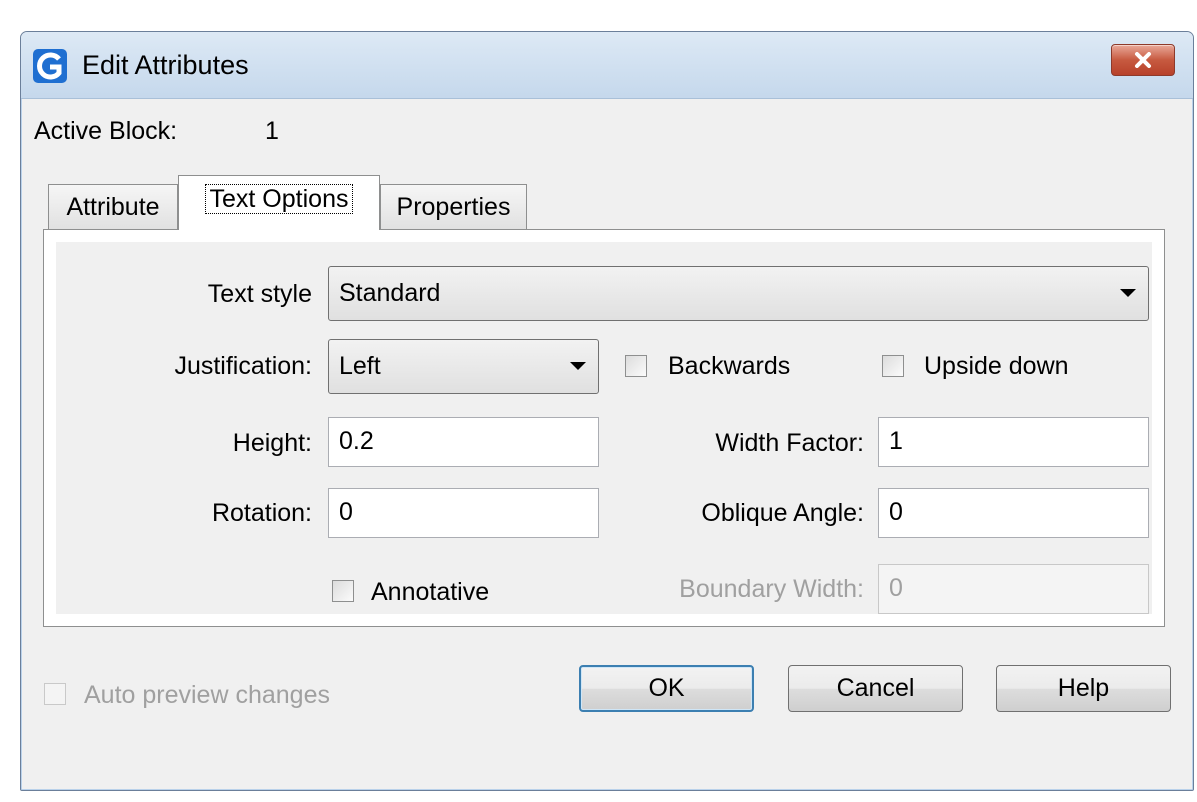  Describe the element at coordinates (207, 695) in the screenshot. I see `auto-preview-label: Auto preview changes` at that location.